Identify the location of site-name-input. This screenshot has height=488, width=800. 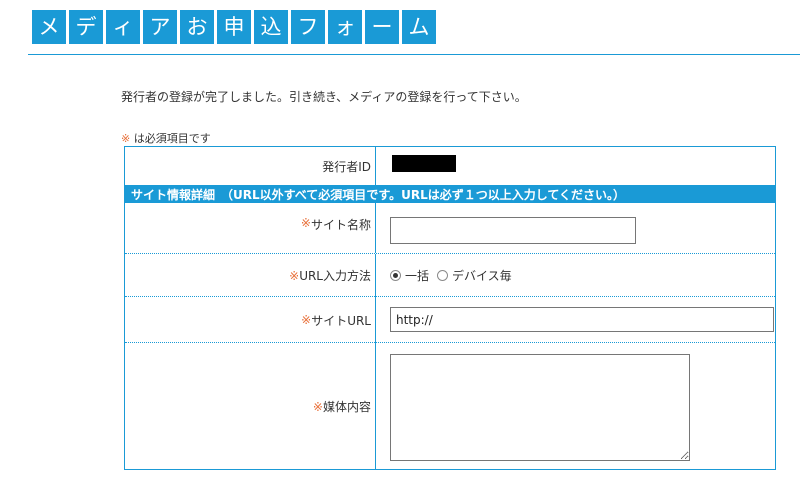
(513, 230).